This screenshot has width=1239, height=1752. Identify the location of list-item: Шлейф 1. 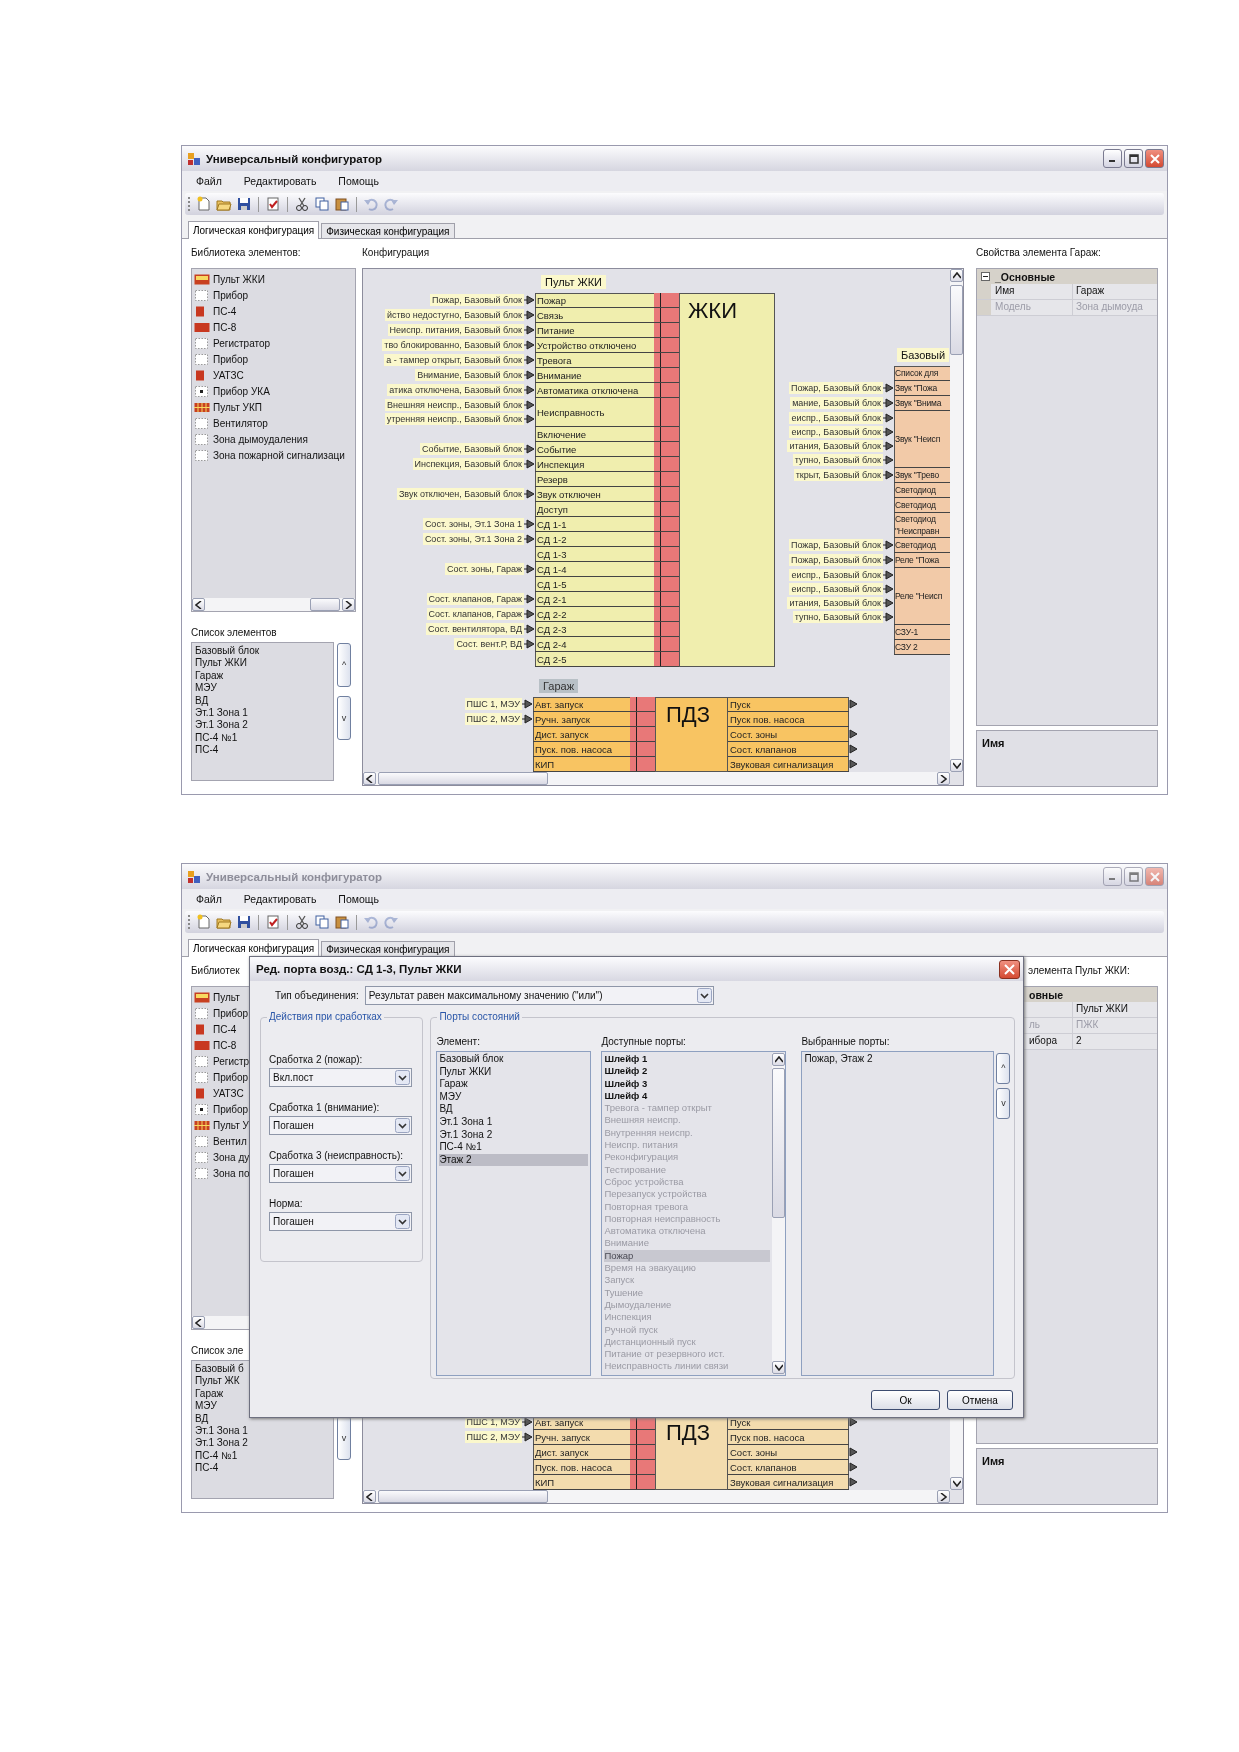
(687, 1059).